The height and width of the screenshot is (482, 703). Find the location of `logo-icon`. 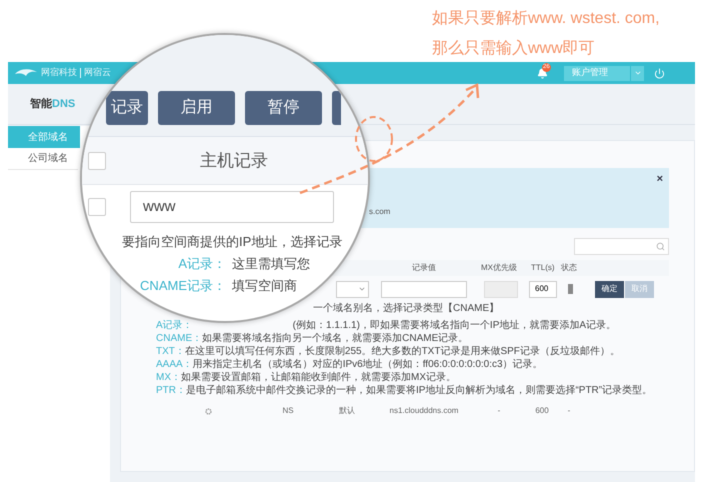

logo-icon is located at coordinates (26, 73).